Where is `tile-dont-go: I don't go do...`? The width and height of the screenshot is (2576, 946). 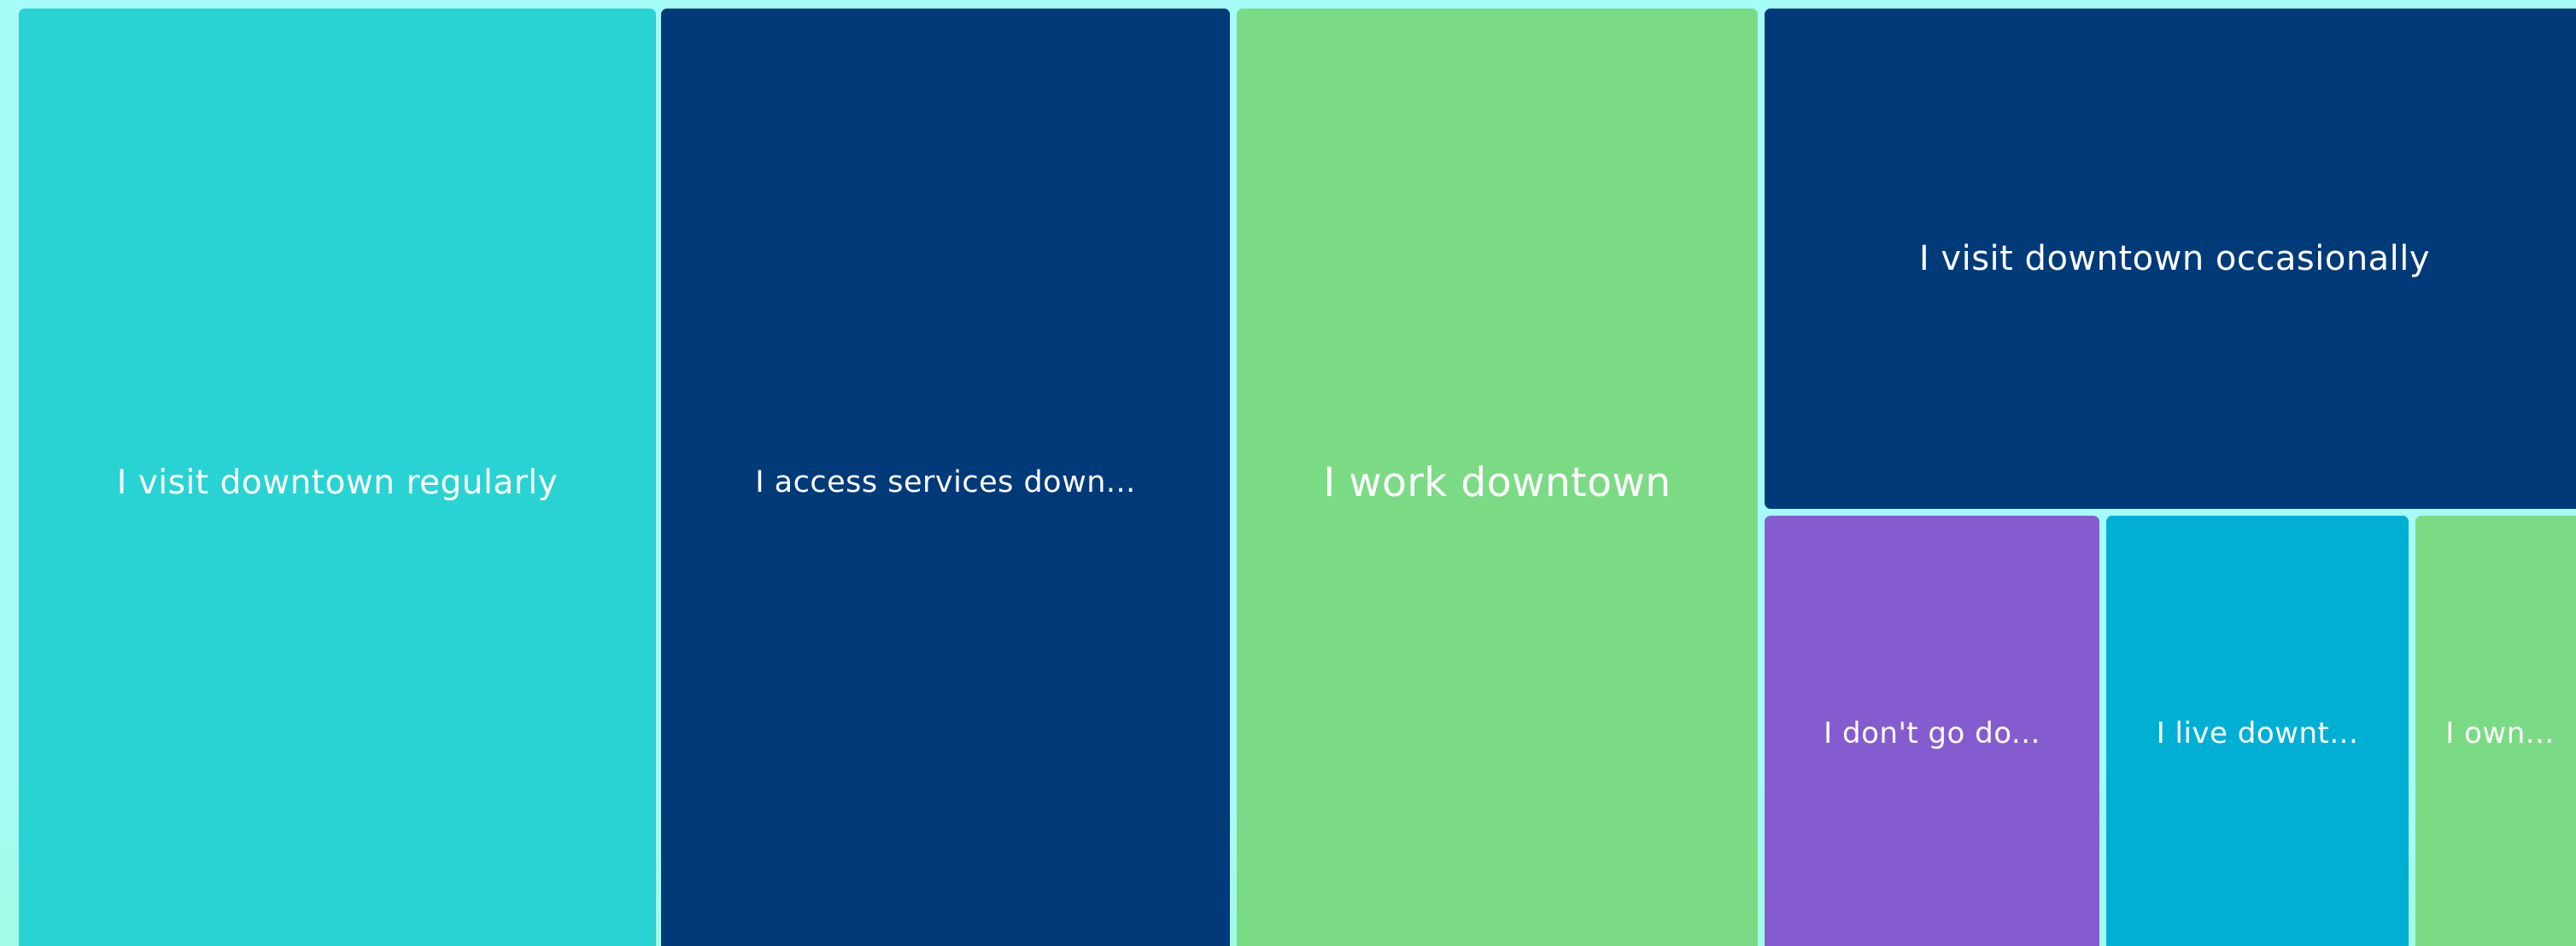
tile-dont-go: I don't go do... is located at coordinates (1932, 731).